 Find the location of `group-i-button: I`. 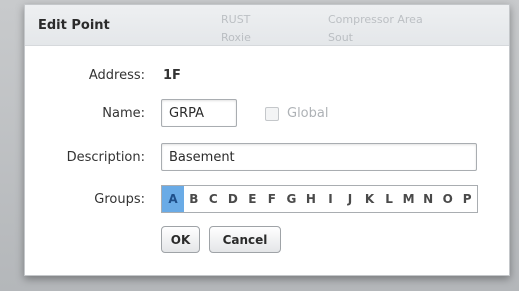

group-i-button: I is located at coordinates (331, 199).